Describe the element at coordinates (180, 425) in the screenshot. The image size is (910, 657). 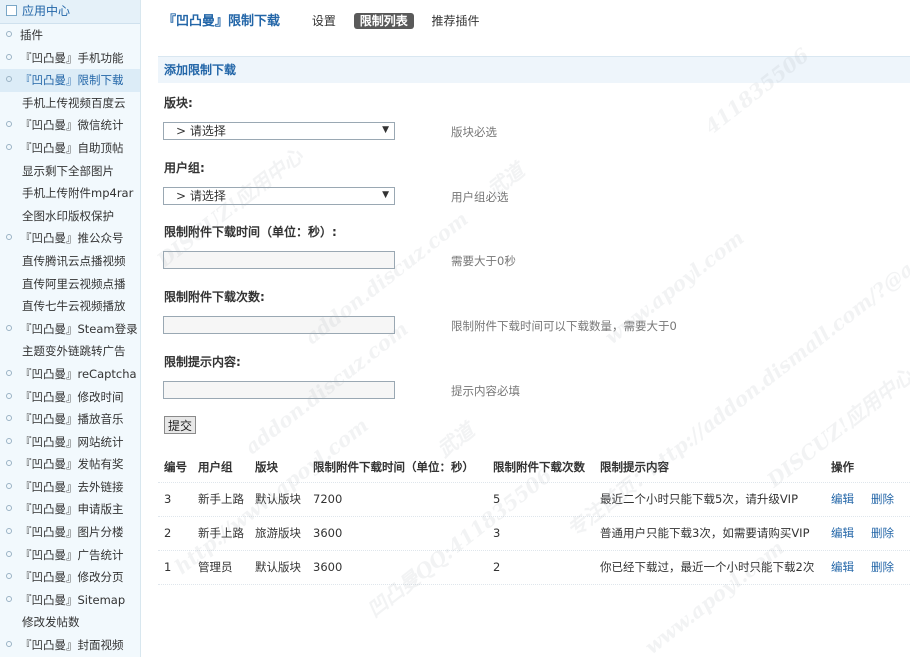
I see `submit-button: 提交` at that location.